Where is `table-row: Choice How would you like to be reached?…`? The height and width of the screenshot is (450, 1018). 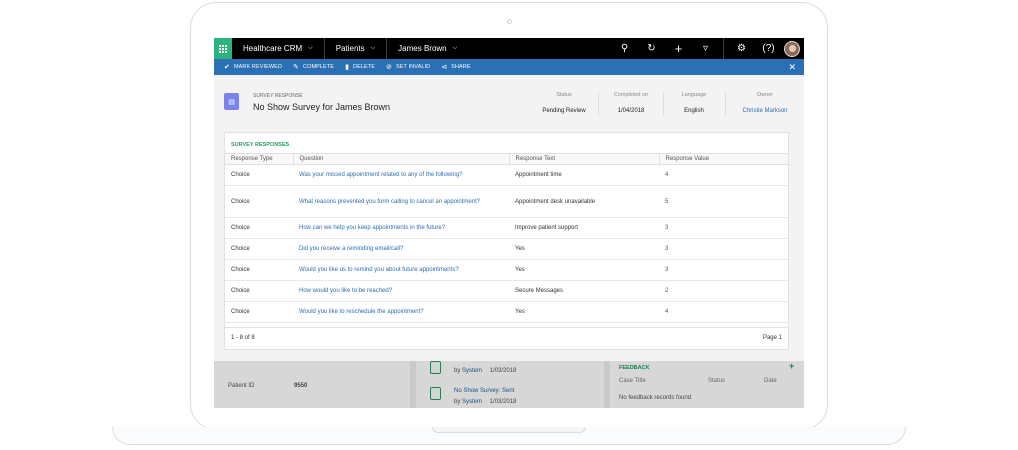 table-row: Choice How would you like to be reached?… is located at coordinates (506, 291).